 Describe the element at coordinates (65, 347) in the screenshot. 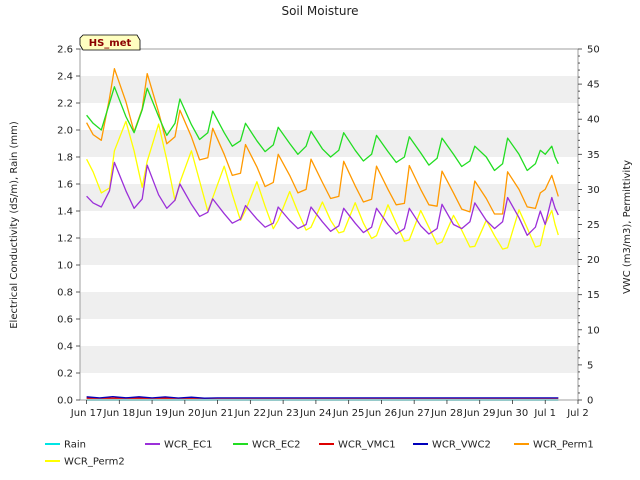

I see `y-tick-label: 0.4` at that location.